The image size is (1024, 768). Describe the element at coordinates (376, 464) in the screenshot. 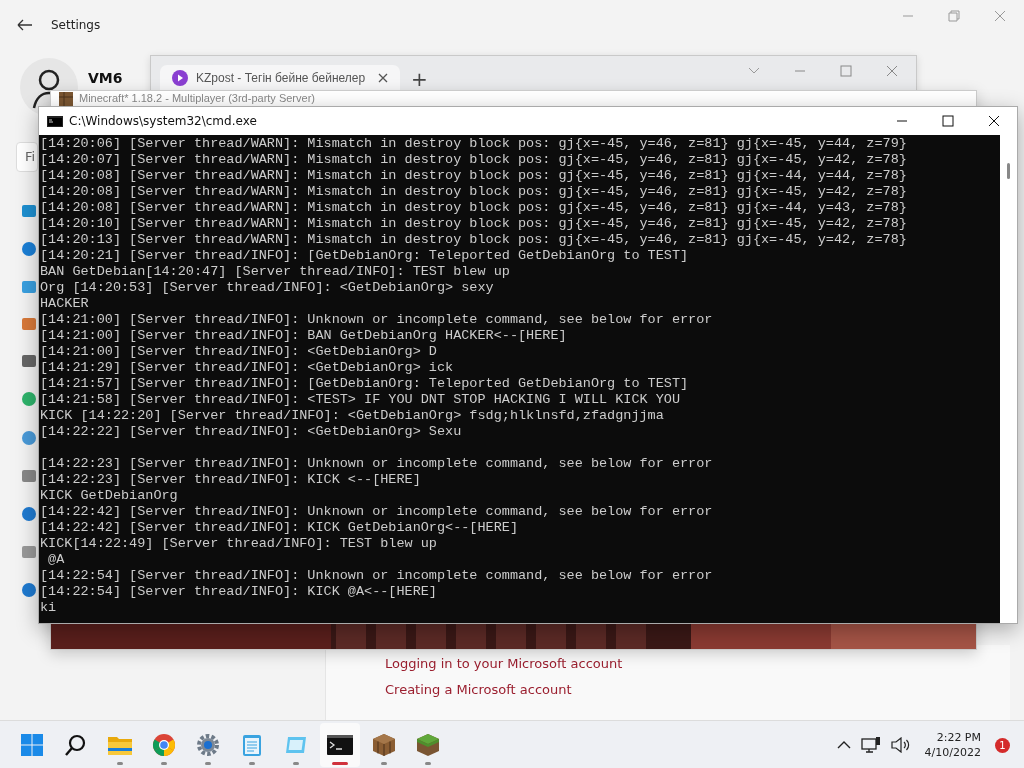

I see `console-line: [14:22:23] [Server thread/INFO]: Unknown or incomplete command, see below for error` at that location.